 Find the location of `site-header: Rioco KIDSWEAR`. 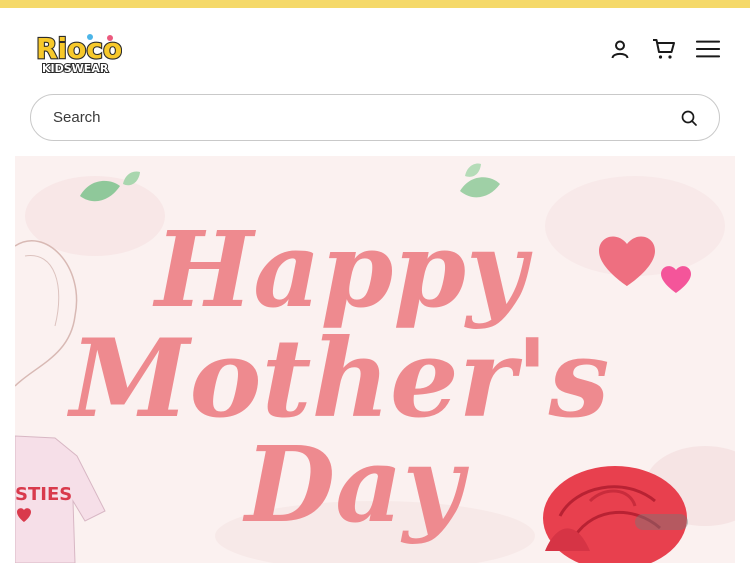

site-header: Rioco KIDSWEAR is located at coordinates (375, 48).